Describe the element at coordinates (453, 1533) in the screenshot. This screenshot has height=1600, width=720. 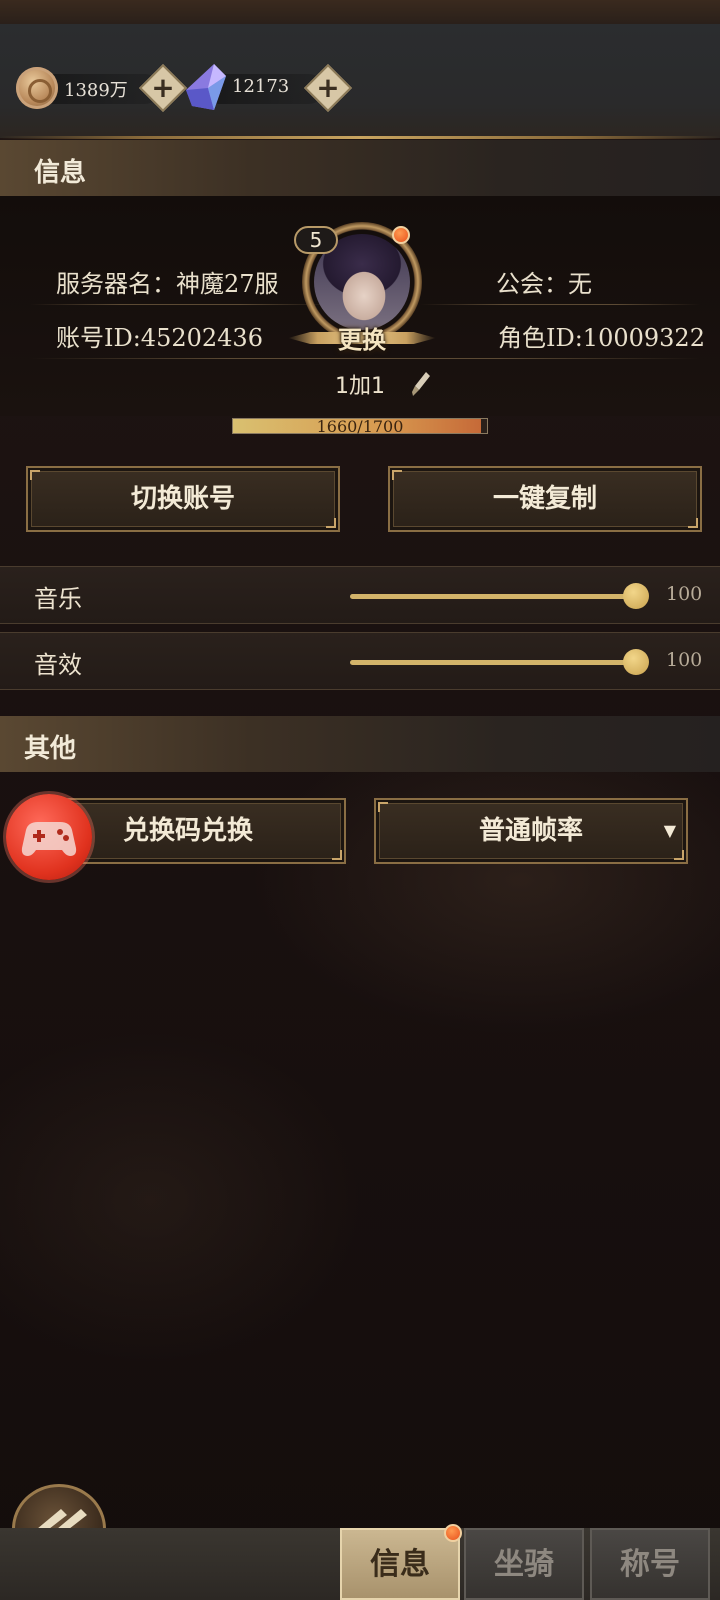
I see `tab-info-notification-dot` at that location.